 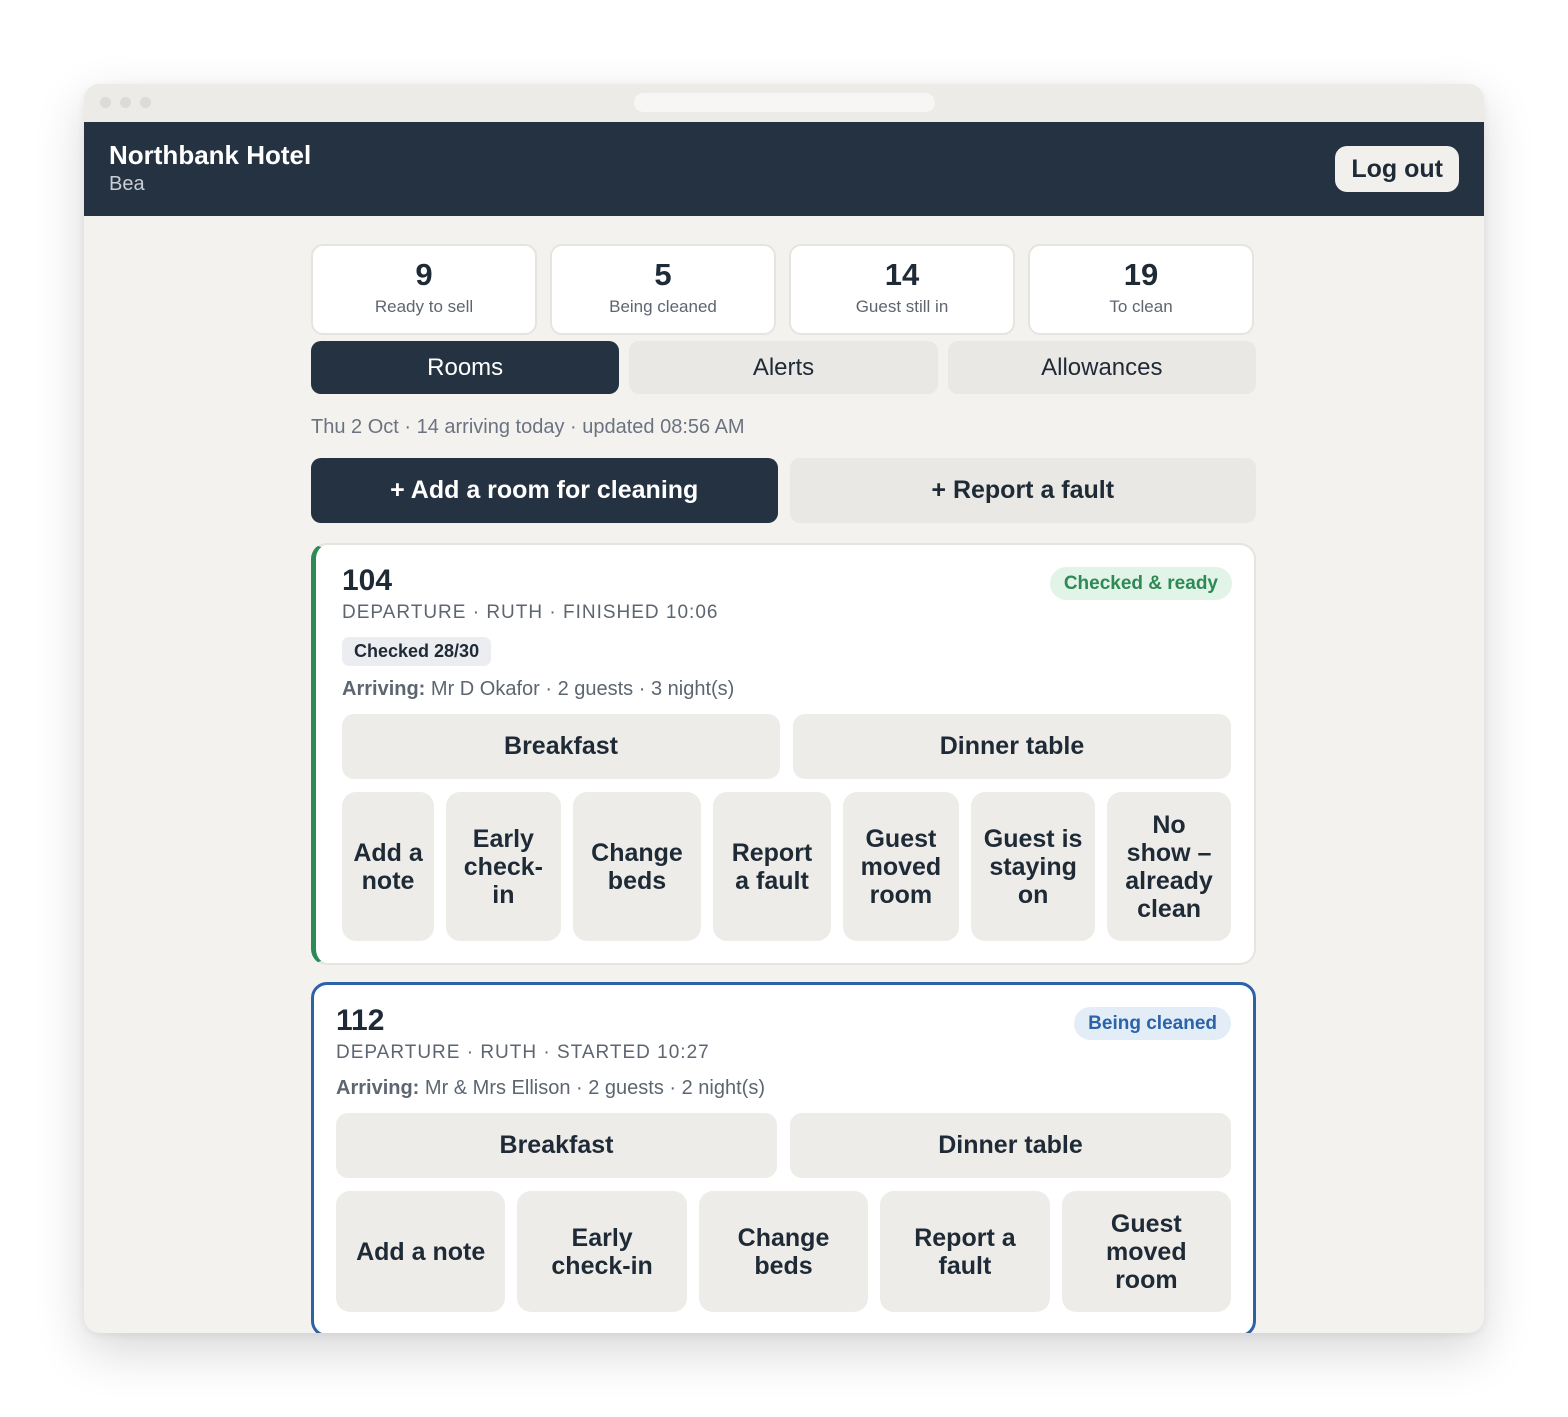 I want to click on stat-value: 9, so click(x=424, y=274).